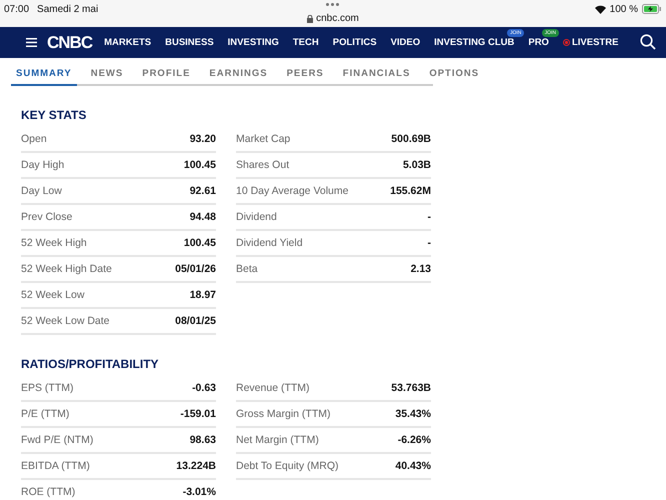 The image size is (666, 500). What do you see at coordinates (253, 42) in the screenshot?
I see `nav-link: INVESTING` at bounding box center [253, 42].